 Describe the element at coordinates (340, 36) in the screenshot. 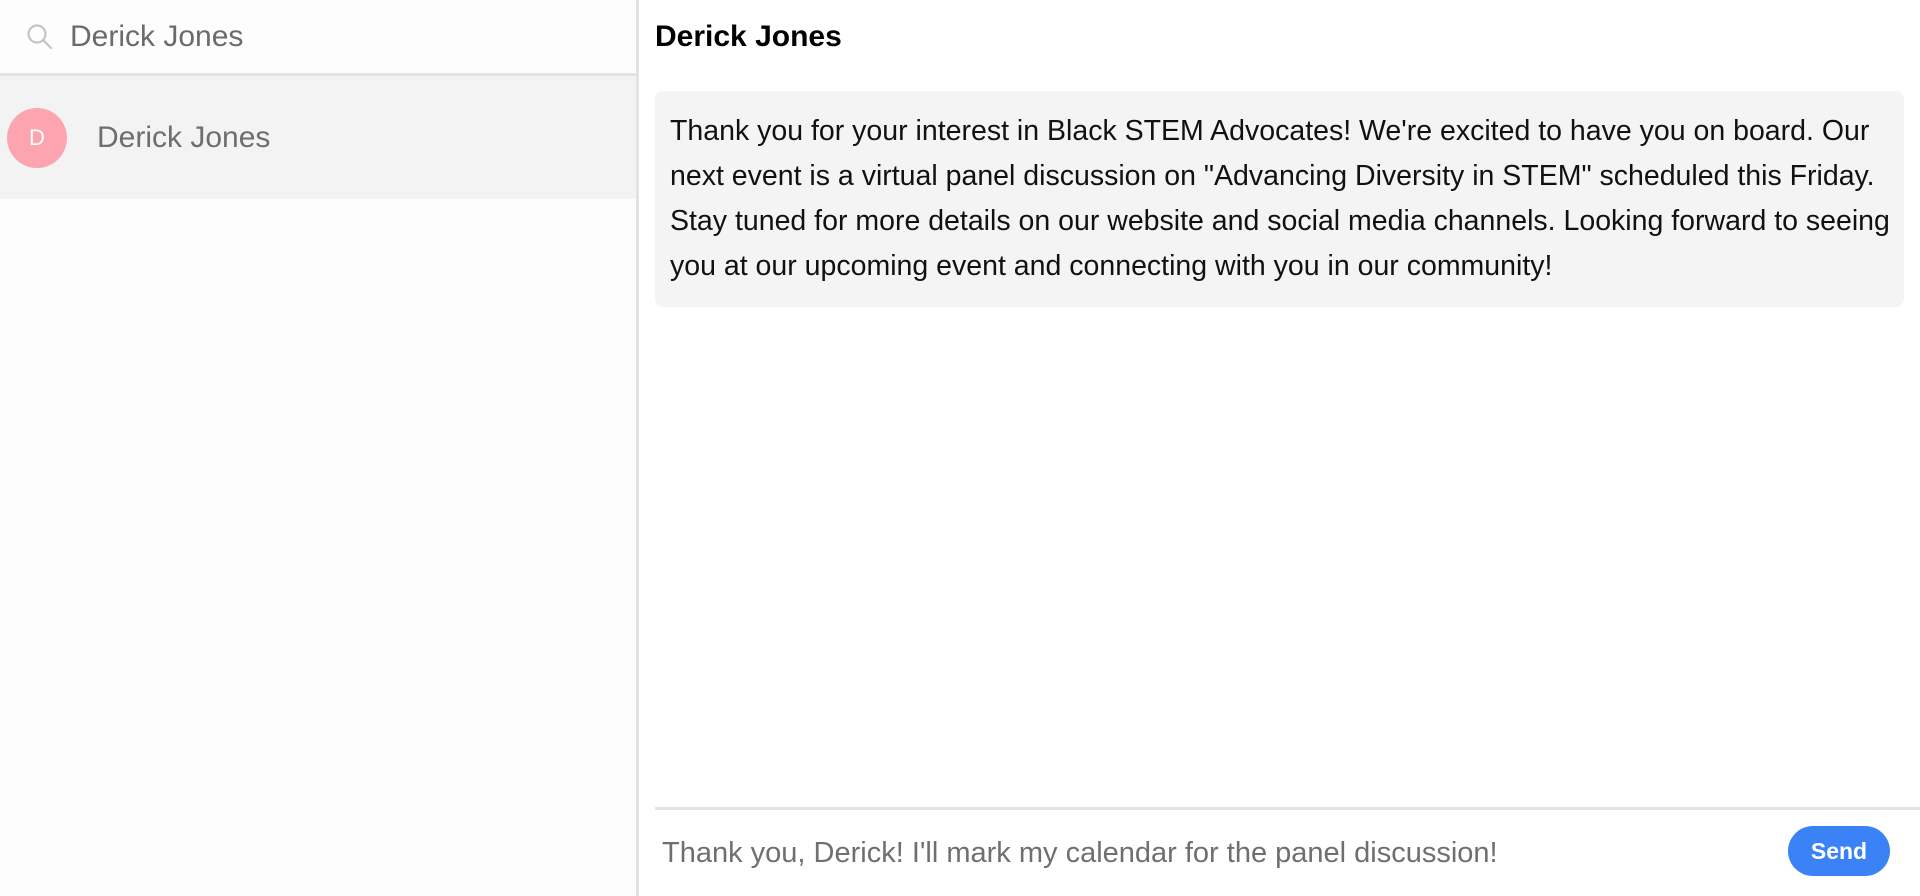

I see `search-input` at that location.